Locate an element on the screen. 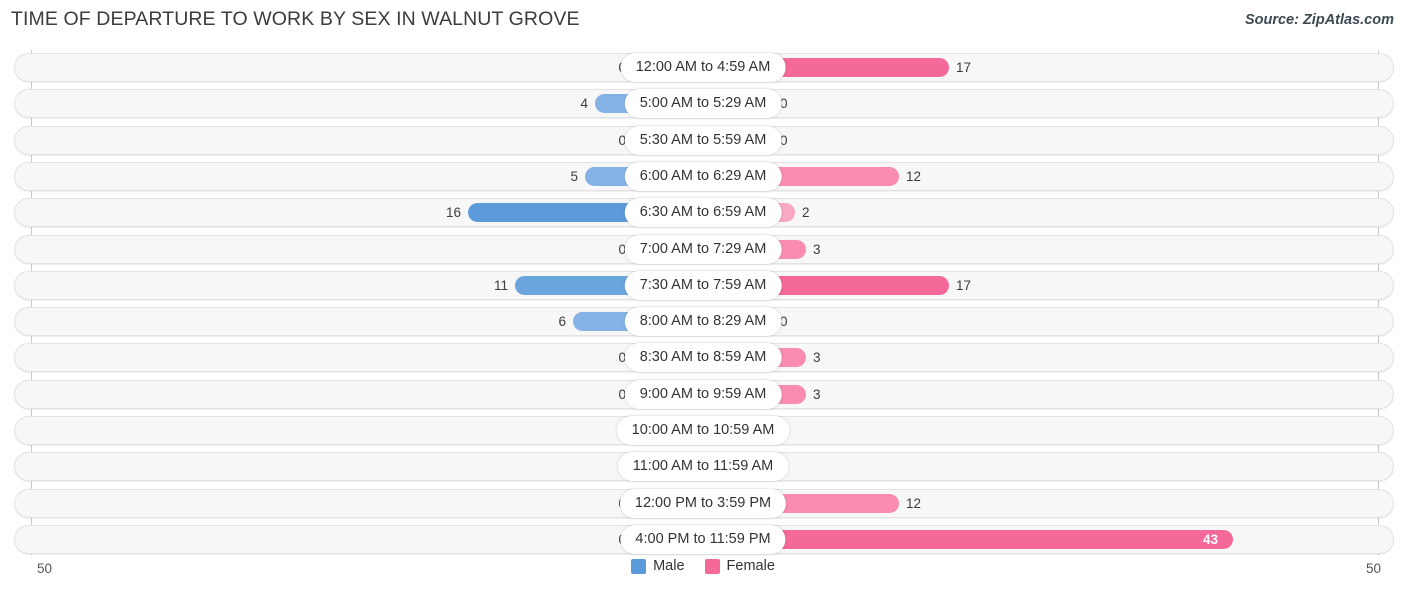  bar-row: 0 3 8:30 AM to 8:59 AM is located at coordinates (703, 358).